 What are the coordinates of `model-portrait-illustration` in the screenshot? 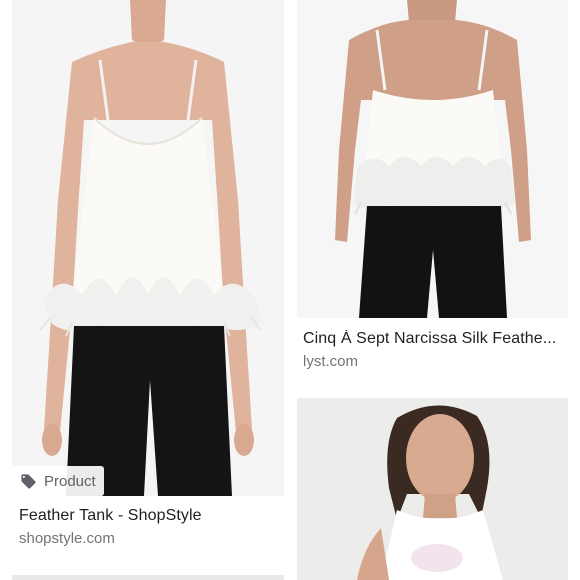 It's located at (432, 489).